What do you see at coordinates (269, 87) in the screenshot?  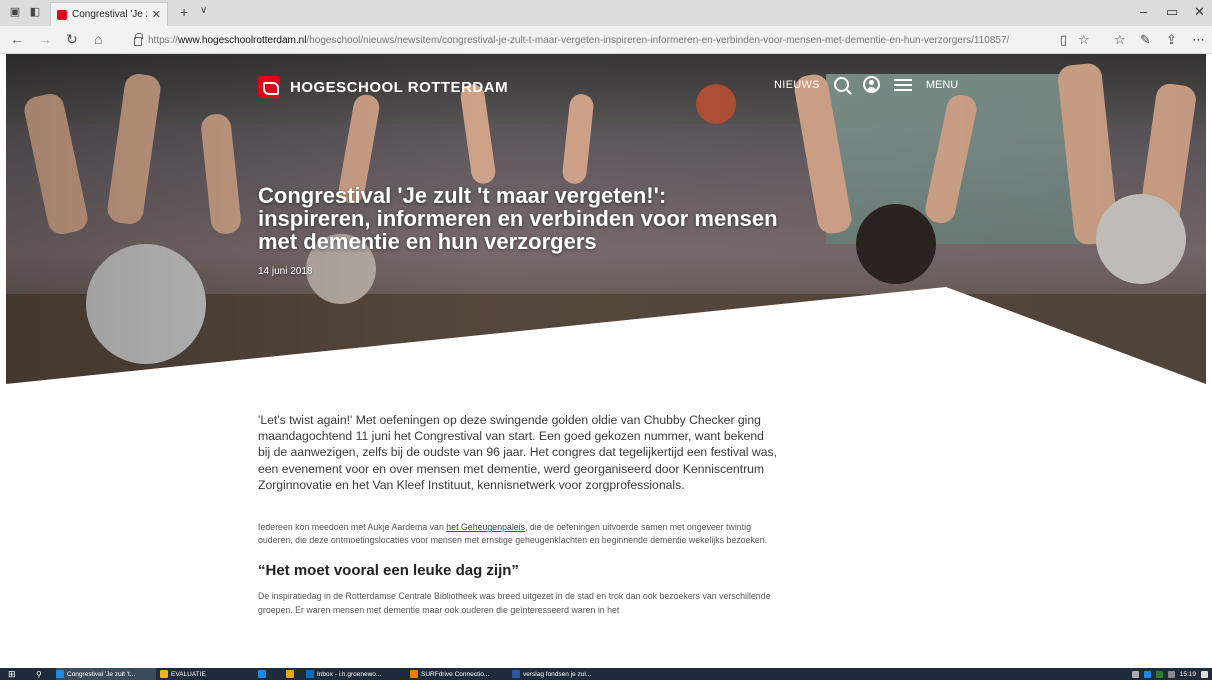 I see `hr-logo-icon` at bounding box center [269, 87].